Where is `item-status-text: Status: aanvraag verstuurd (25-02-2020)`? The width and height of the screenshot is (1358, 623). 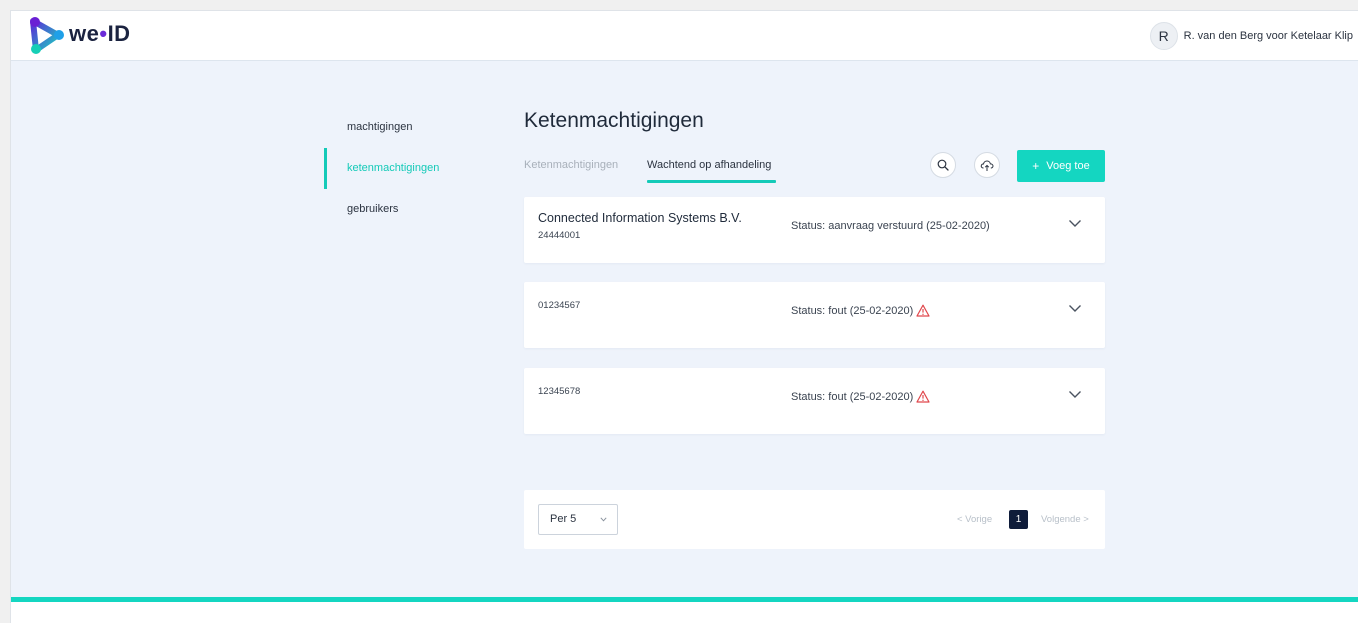 item-status-text: Status: aanvraag verstuurd (25-02-2020) is located at coordinates (890, 226).